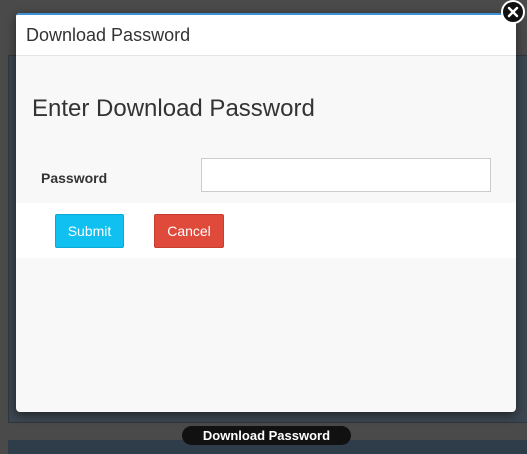  I want to click on close-button, so click(513, 12).